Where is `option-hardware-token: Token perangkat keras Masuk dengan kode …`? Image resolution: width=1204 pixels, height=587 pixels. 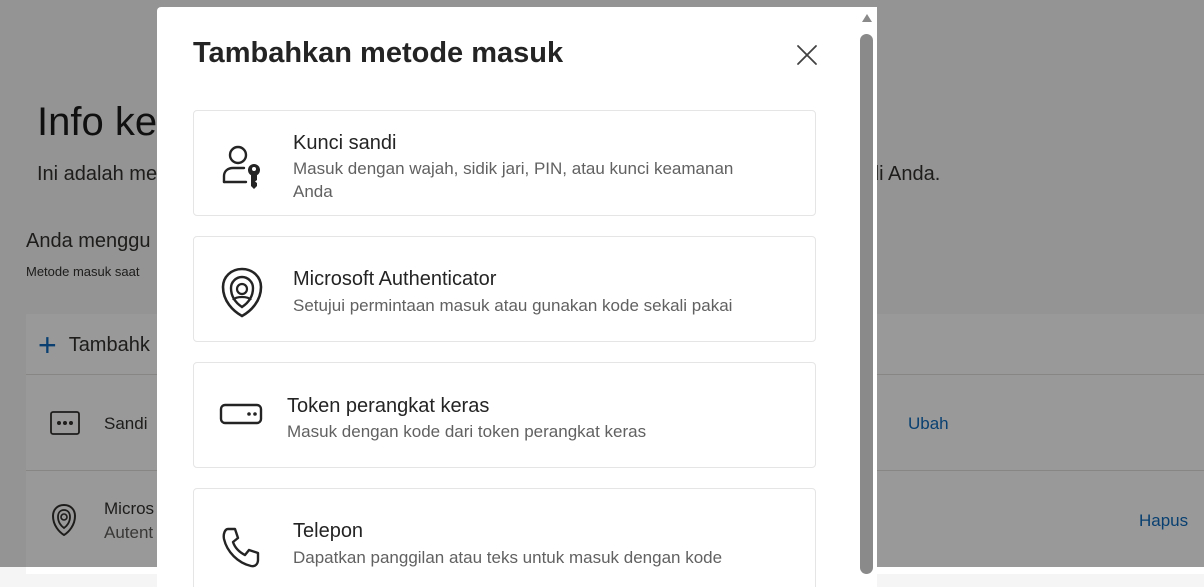
option-hardware-token: Token perangkat keras Masuk dengan kode … is located at coordinates (504, 415).